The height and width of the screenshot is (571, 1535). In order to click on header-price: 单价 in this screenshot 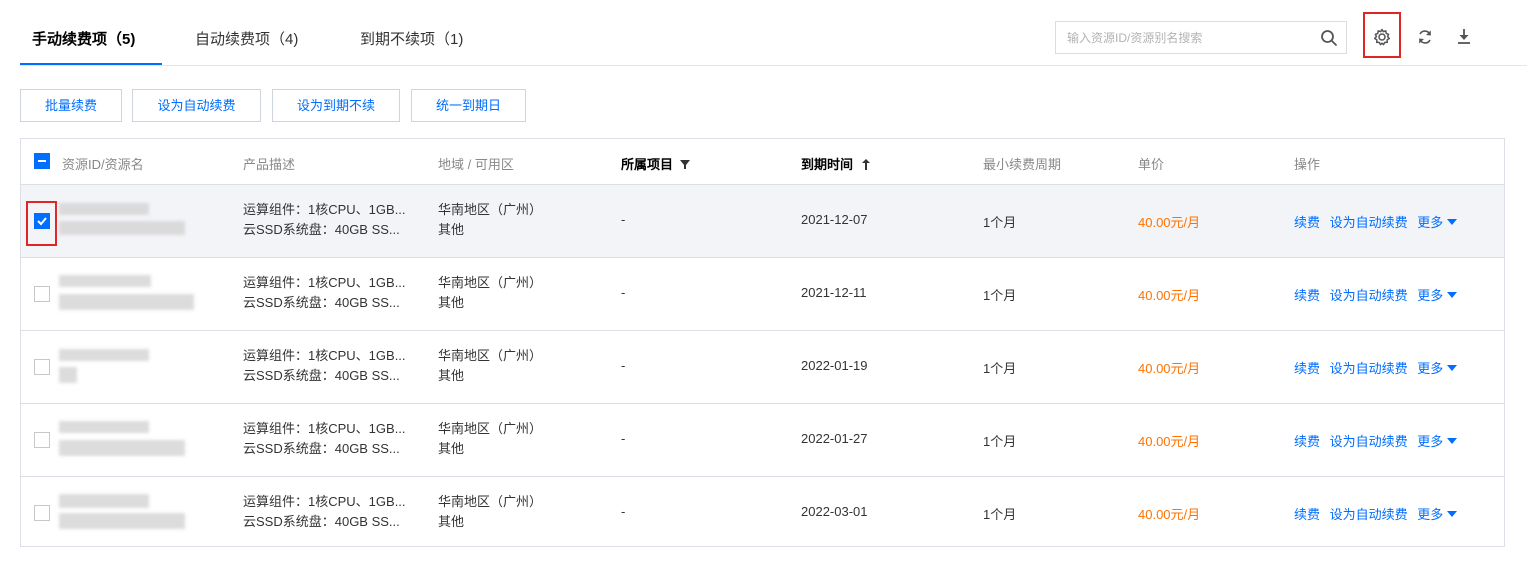, I will do `click(1151, 164)`.